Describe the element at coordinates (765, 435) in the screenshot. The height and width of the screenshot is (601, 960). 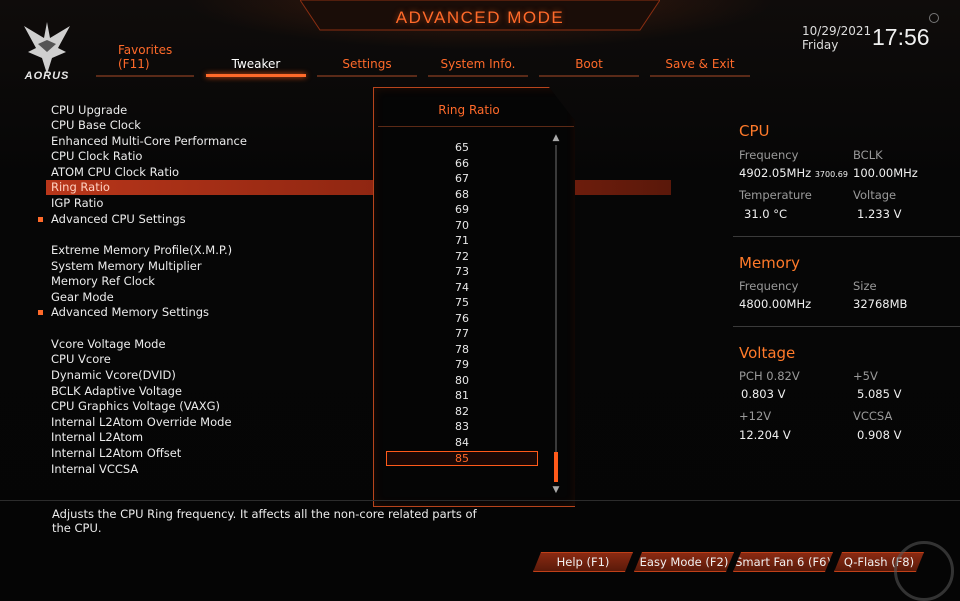
I see `v12-value: 12.204 V` at that location.